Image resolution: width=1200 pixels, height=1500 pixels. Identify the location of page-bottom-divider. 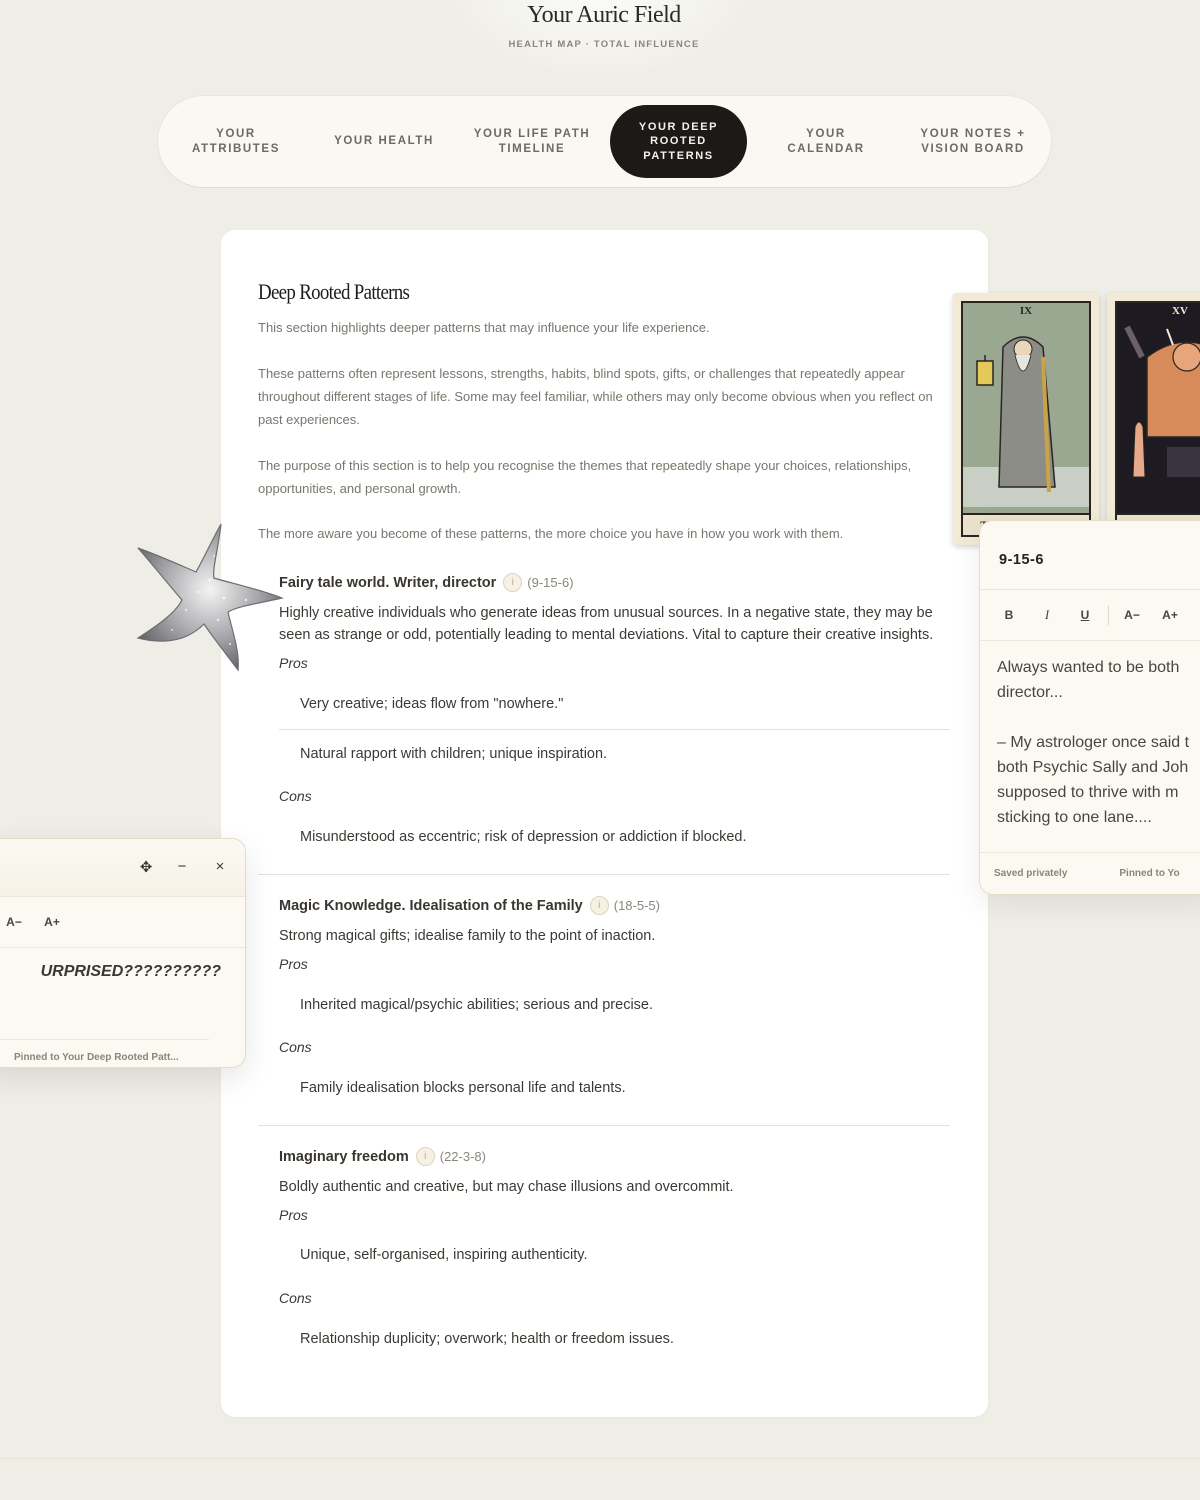
(600, 1458).